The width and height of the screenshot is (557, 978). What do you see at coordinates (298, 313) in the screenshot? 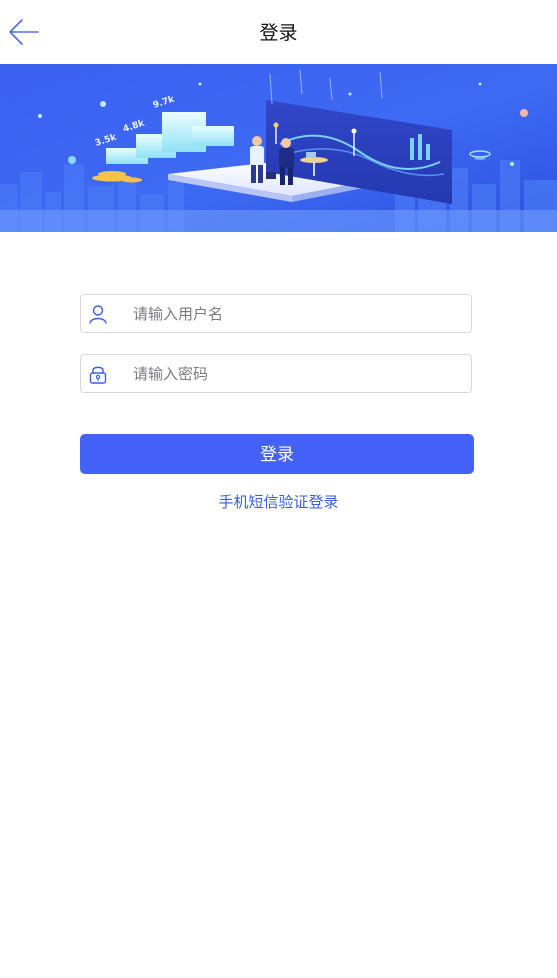
I see `username-input` at bounding box center [298, 313].